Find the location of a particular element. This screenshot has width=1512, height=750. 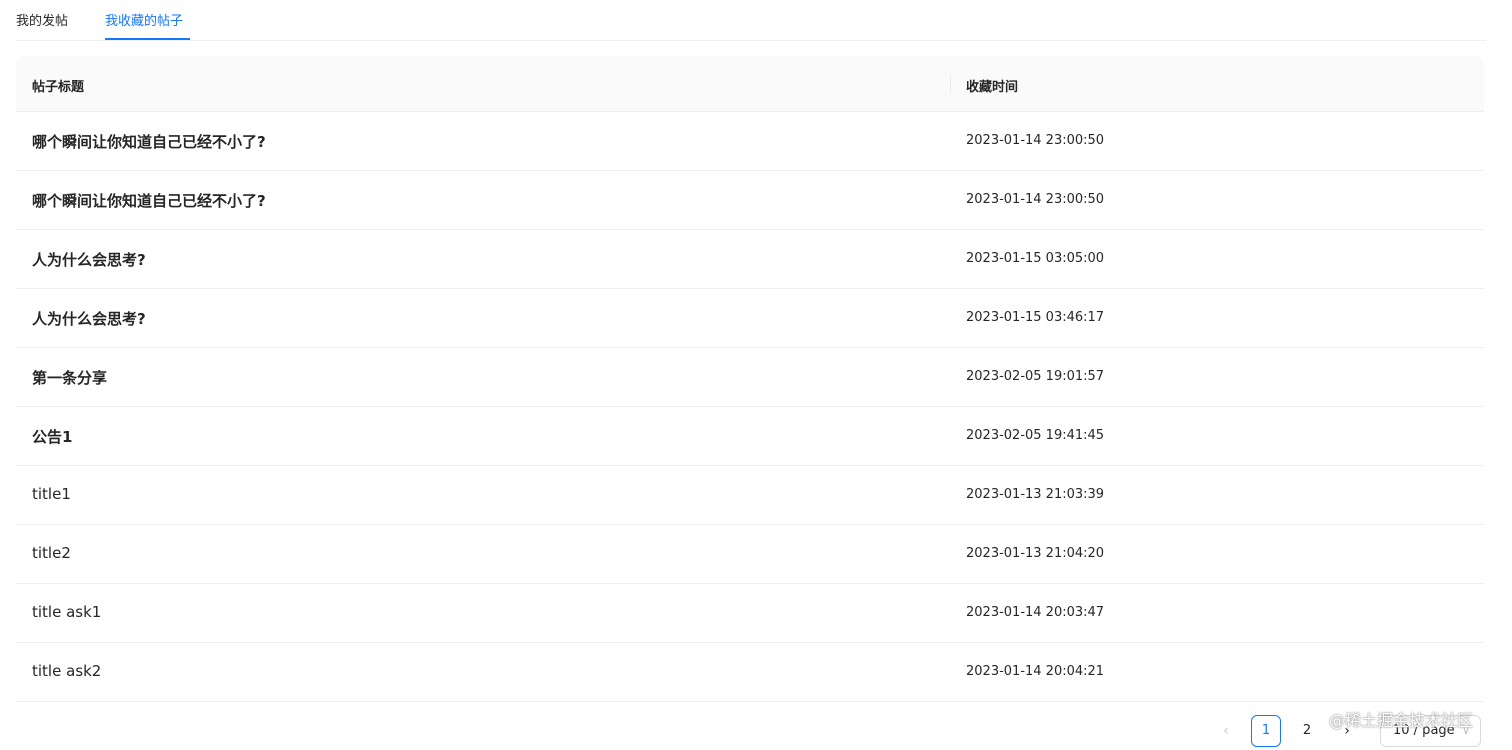

favorite-time: 2023-01-15 03:05:00 is located at coordinates (1035, 258).